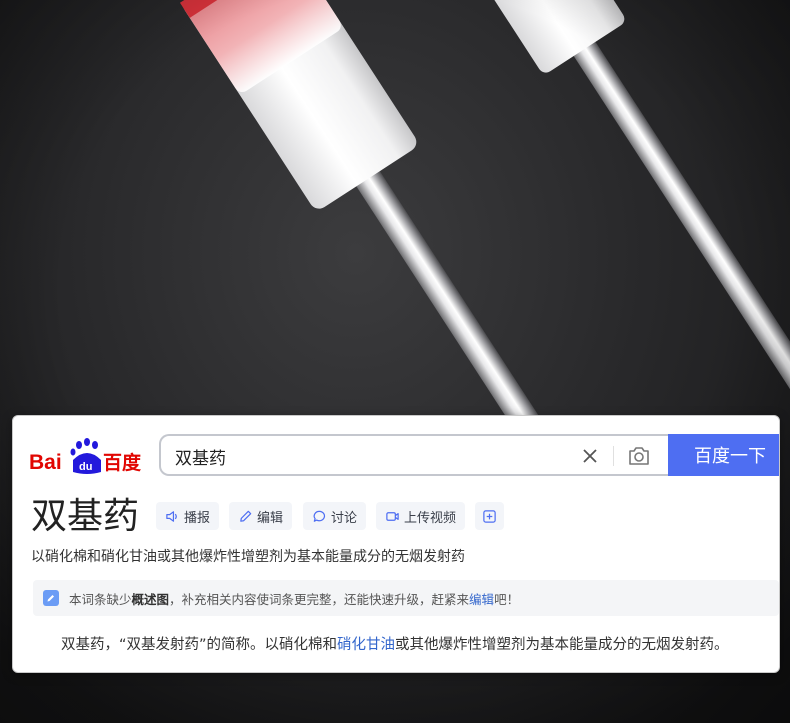  I want to click on search-input, so click(365, 456).